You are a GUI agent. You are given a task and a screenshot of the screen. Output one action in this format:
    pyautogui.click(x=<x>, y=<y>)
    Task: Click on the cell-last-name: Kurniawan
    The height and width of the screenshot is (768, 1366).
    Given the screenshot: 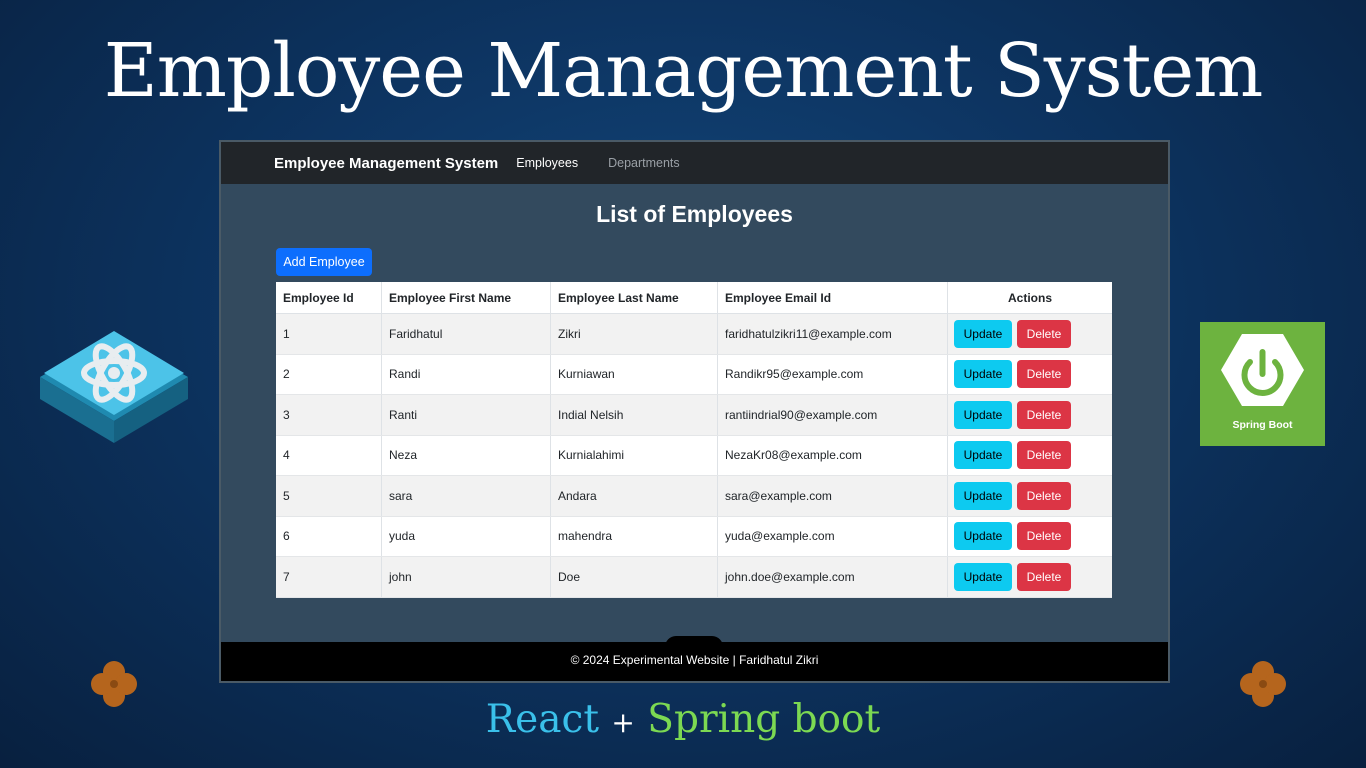 What is the action you would take?
    pyautogui.click(x=634, y=374)
    